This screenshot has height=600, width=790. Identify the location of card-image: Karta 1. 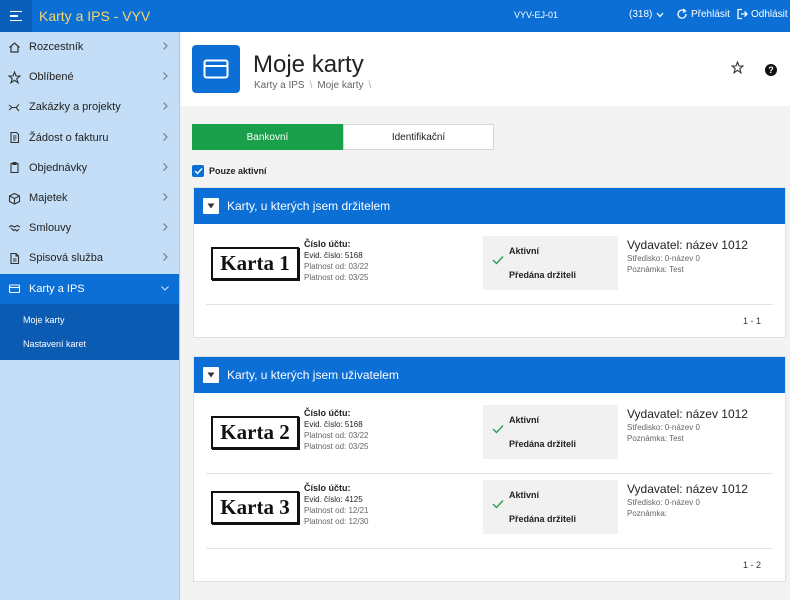
(255, 263).